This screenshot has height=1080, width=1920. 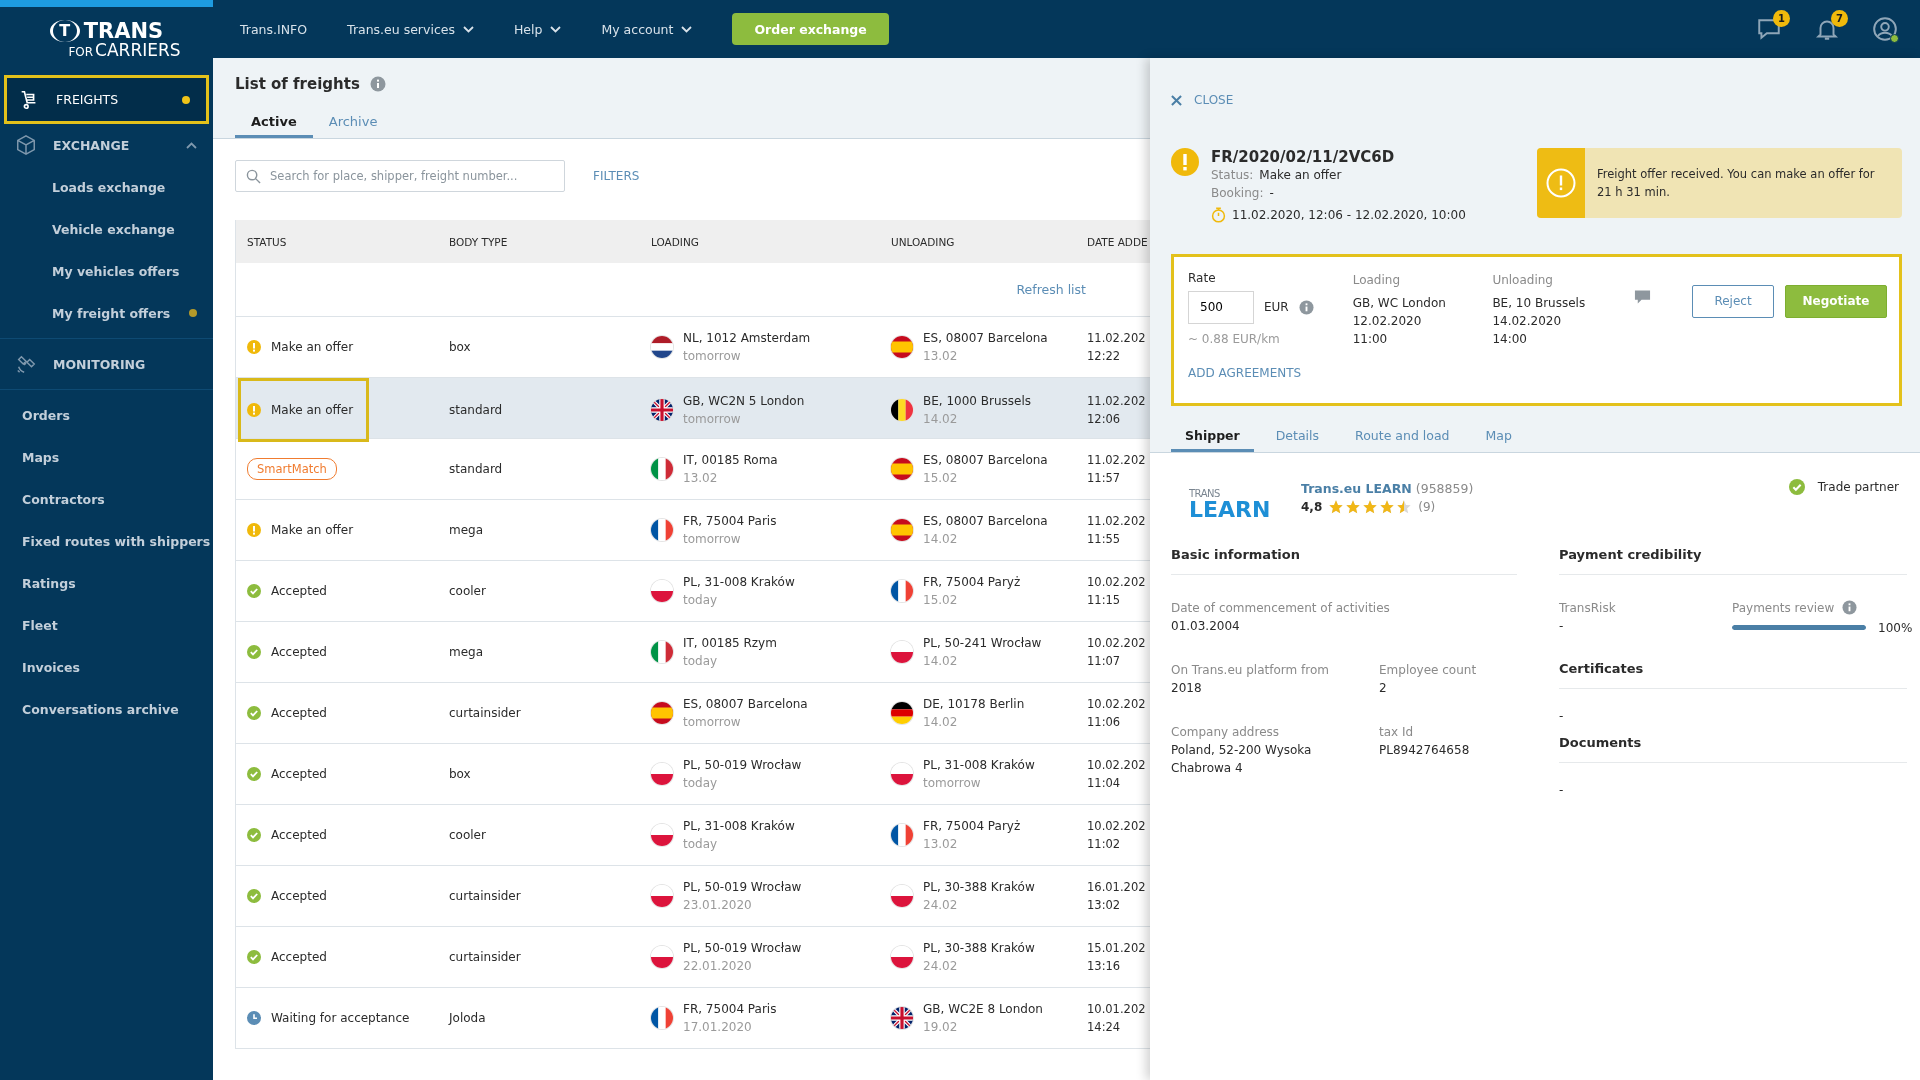 I want to click on sidebar-item: Invoices, so click(x=106, y=667).